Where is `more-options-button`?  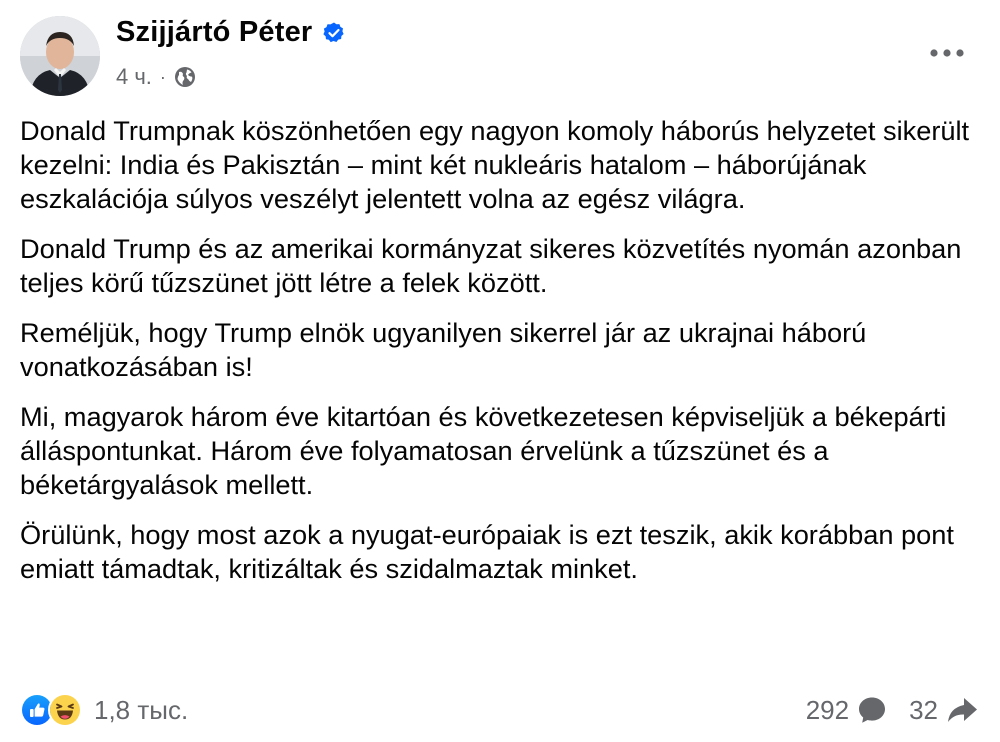
more-options-button is located at coordinates (947, 53).